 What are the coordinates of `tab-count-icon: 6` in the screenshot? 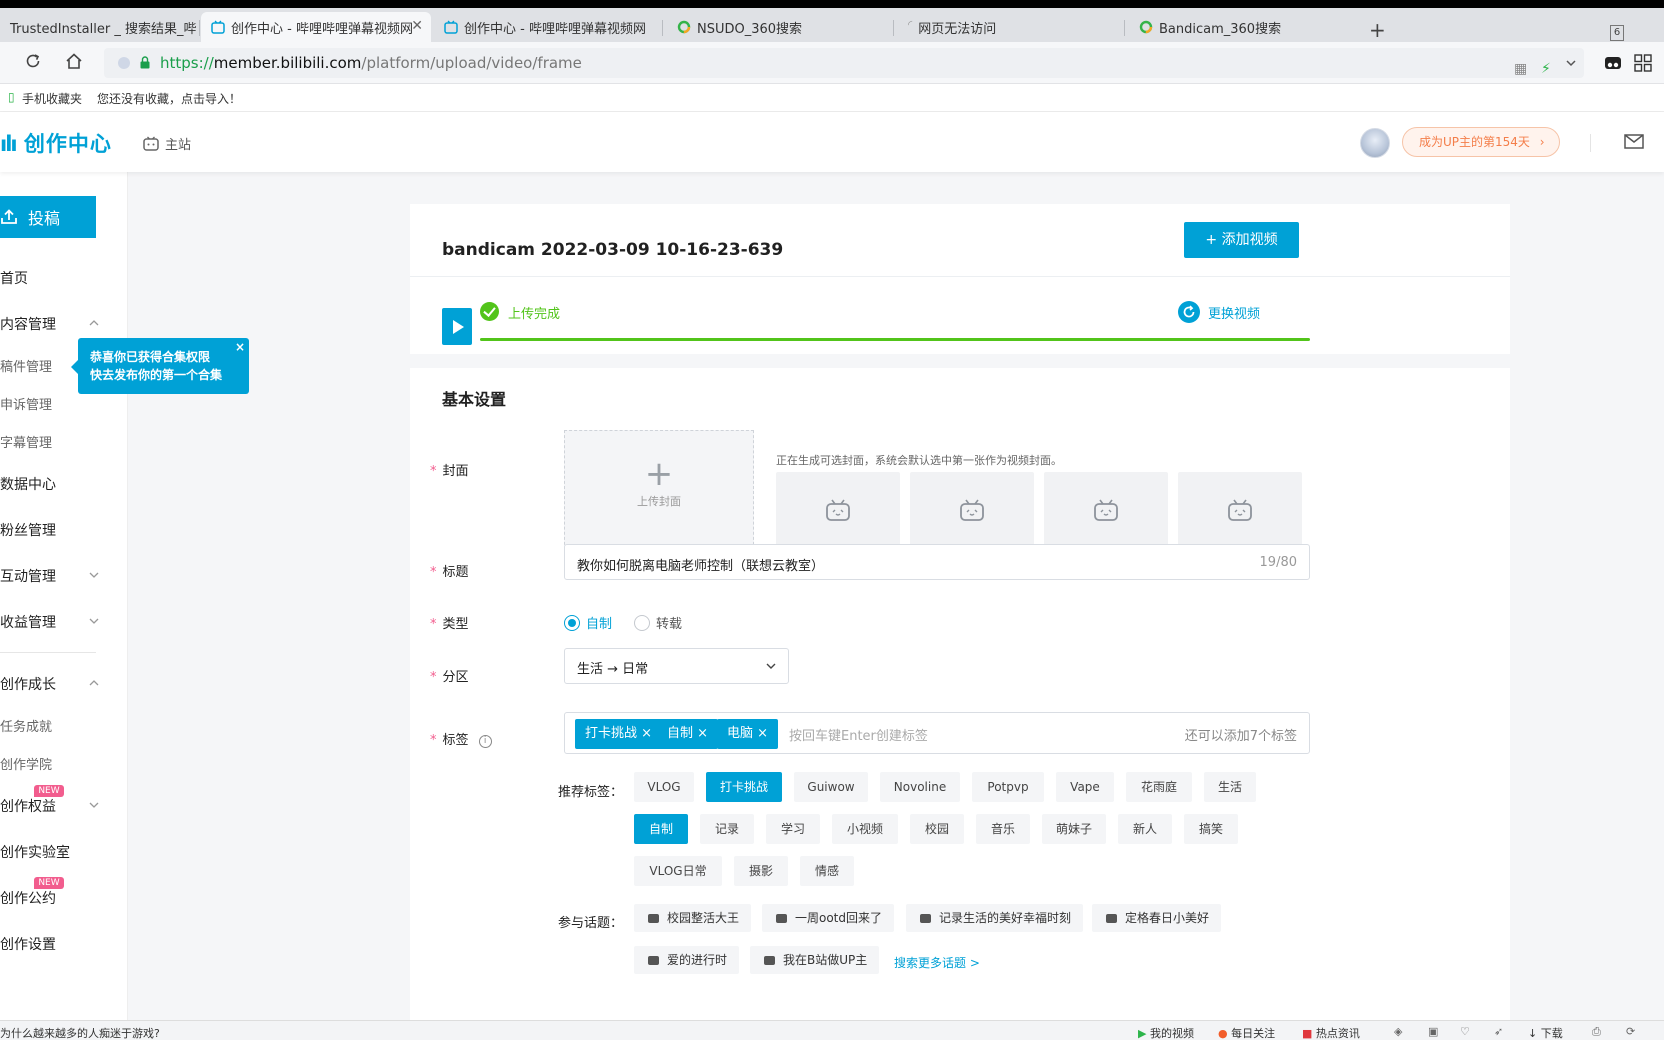 It's located at (1617, 33).